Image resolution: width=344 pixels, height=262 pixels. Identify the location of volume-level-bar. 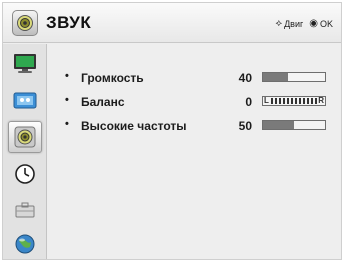
(294, 77).